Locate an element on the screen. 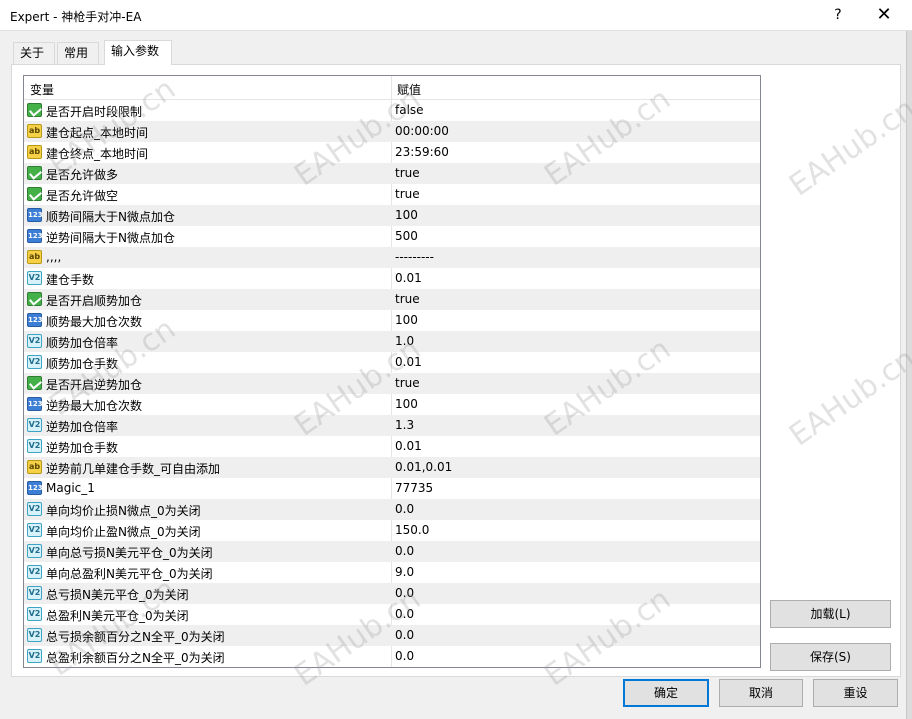 The image size is (912, 719). table-row: 是否允许做多 true is located at coordinates (392, 173).